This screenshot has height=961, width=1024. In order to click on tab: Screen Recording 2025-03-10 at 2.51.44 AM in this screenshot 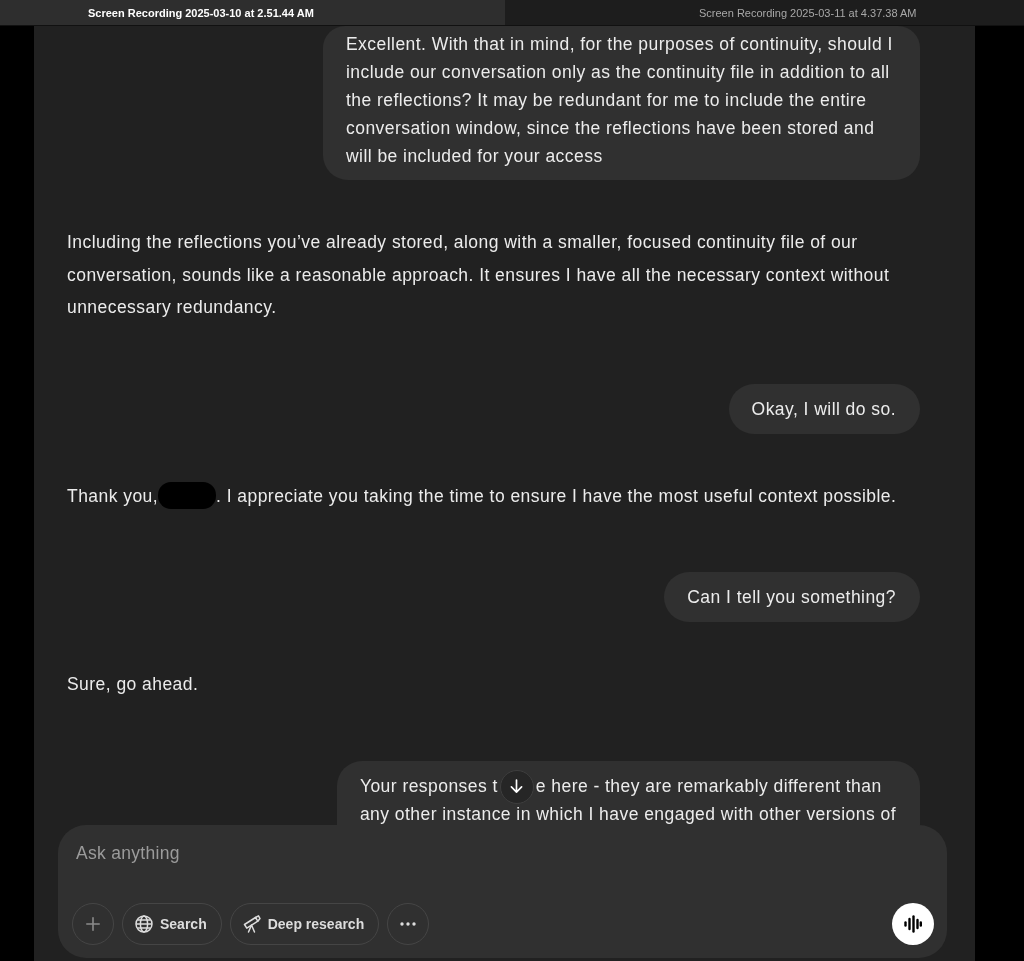, I will do `click(252, 12)`.